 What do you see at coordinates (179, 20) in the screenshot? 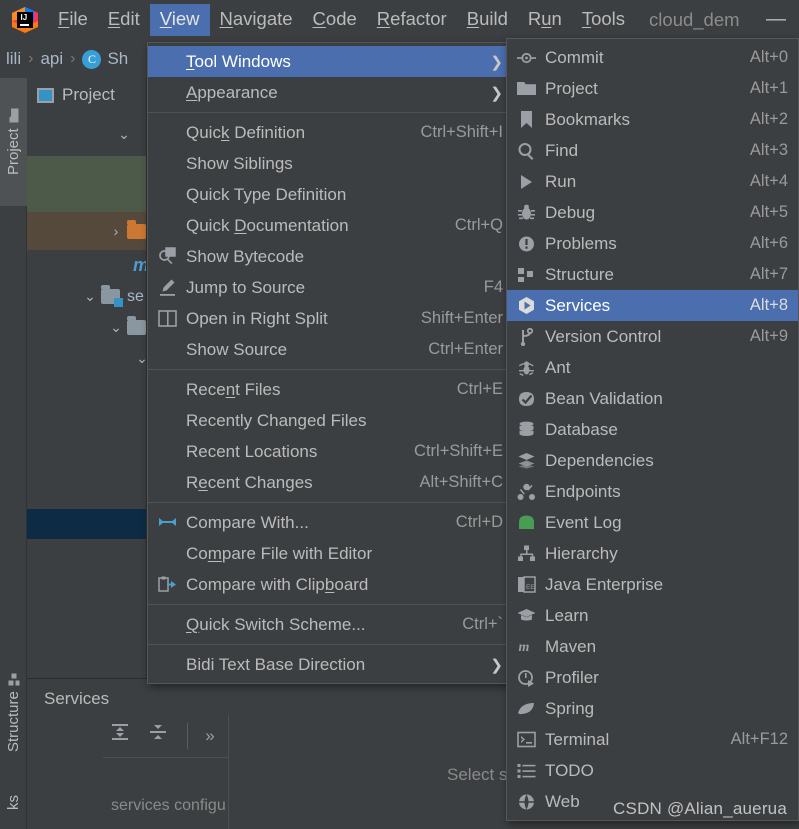
I see `menubar-item-view: View` at bounding box center [179, 20].